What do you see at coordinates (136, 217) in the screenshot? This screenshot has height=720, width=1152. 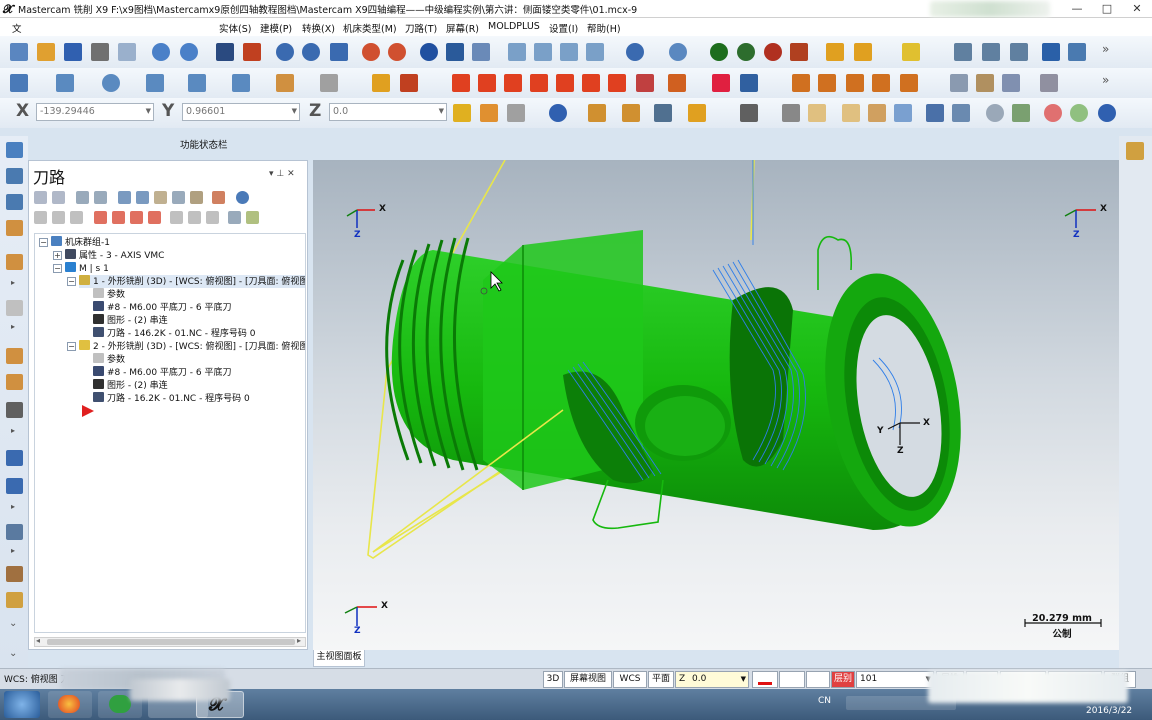 I see `insert-after-icon` at bounding box center [136, 217].